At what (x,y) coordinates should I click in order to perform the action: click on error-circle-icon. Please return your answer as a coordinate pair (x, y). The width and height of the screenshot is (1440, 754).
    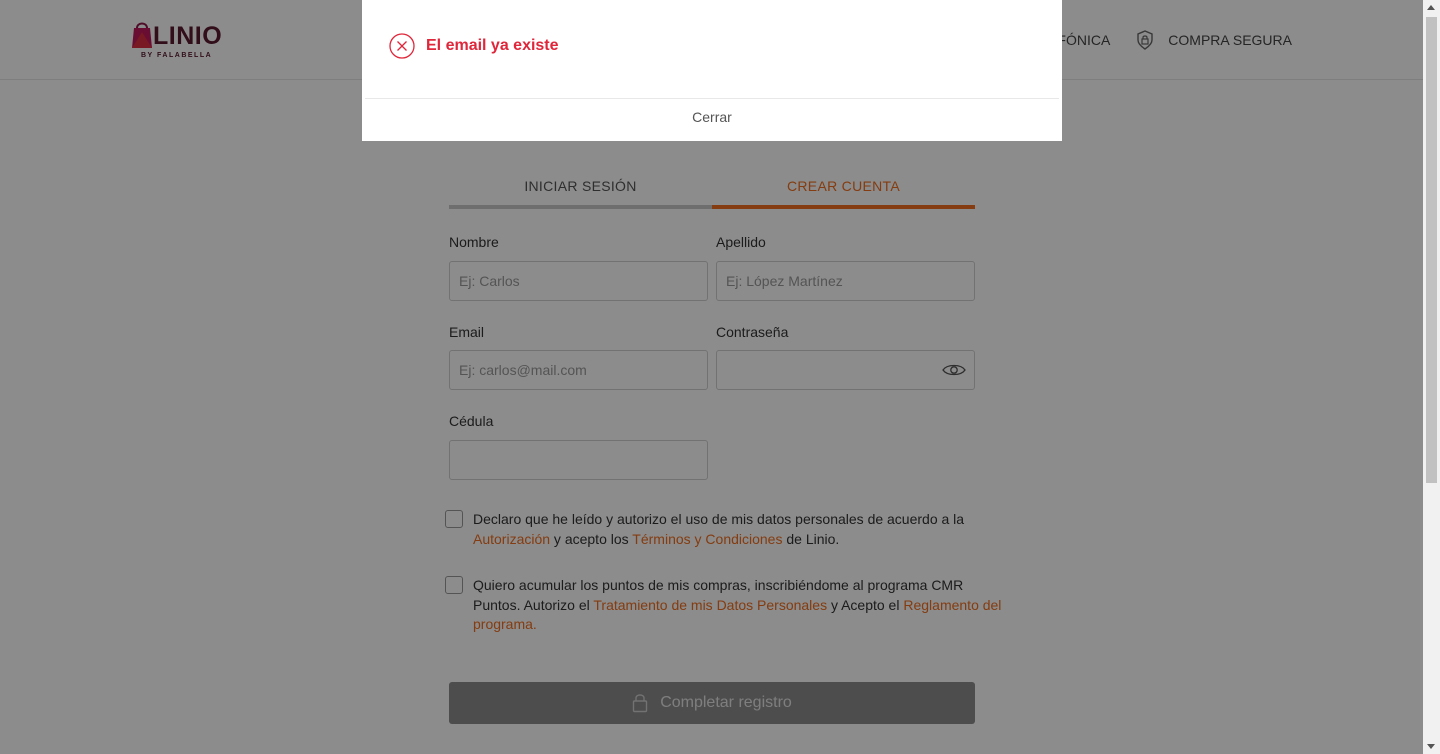
    Looking at the image, I should click on (402, 46).